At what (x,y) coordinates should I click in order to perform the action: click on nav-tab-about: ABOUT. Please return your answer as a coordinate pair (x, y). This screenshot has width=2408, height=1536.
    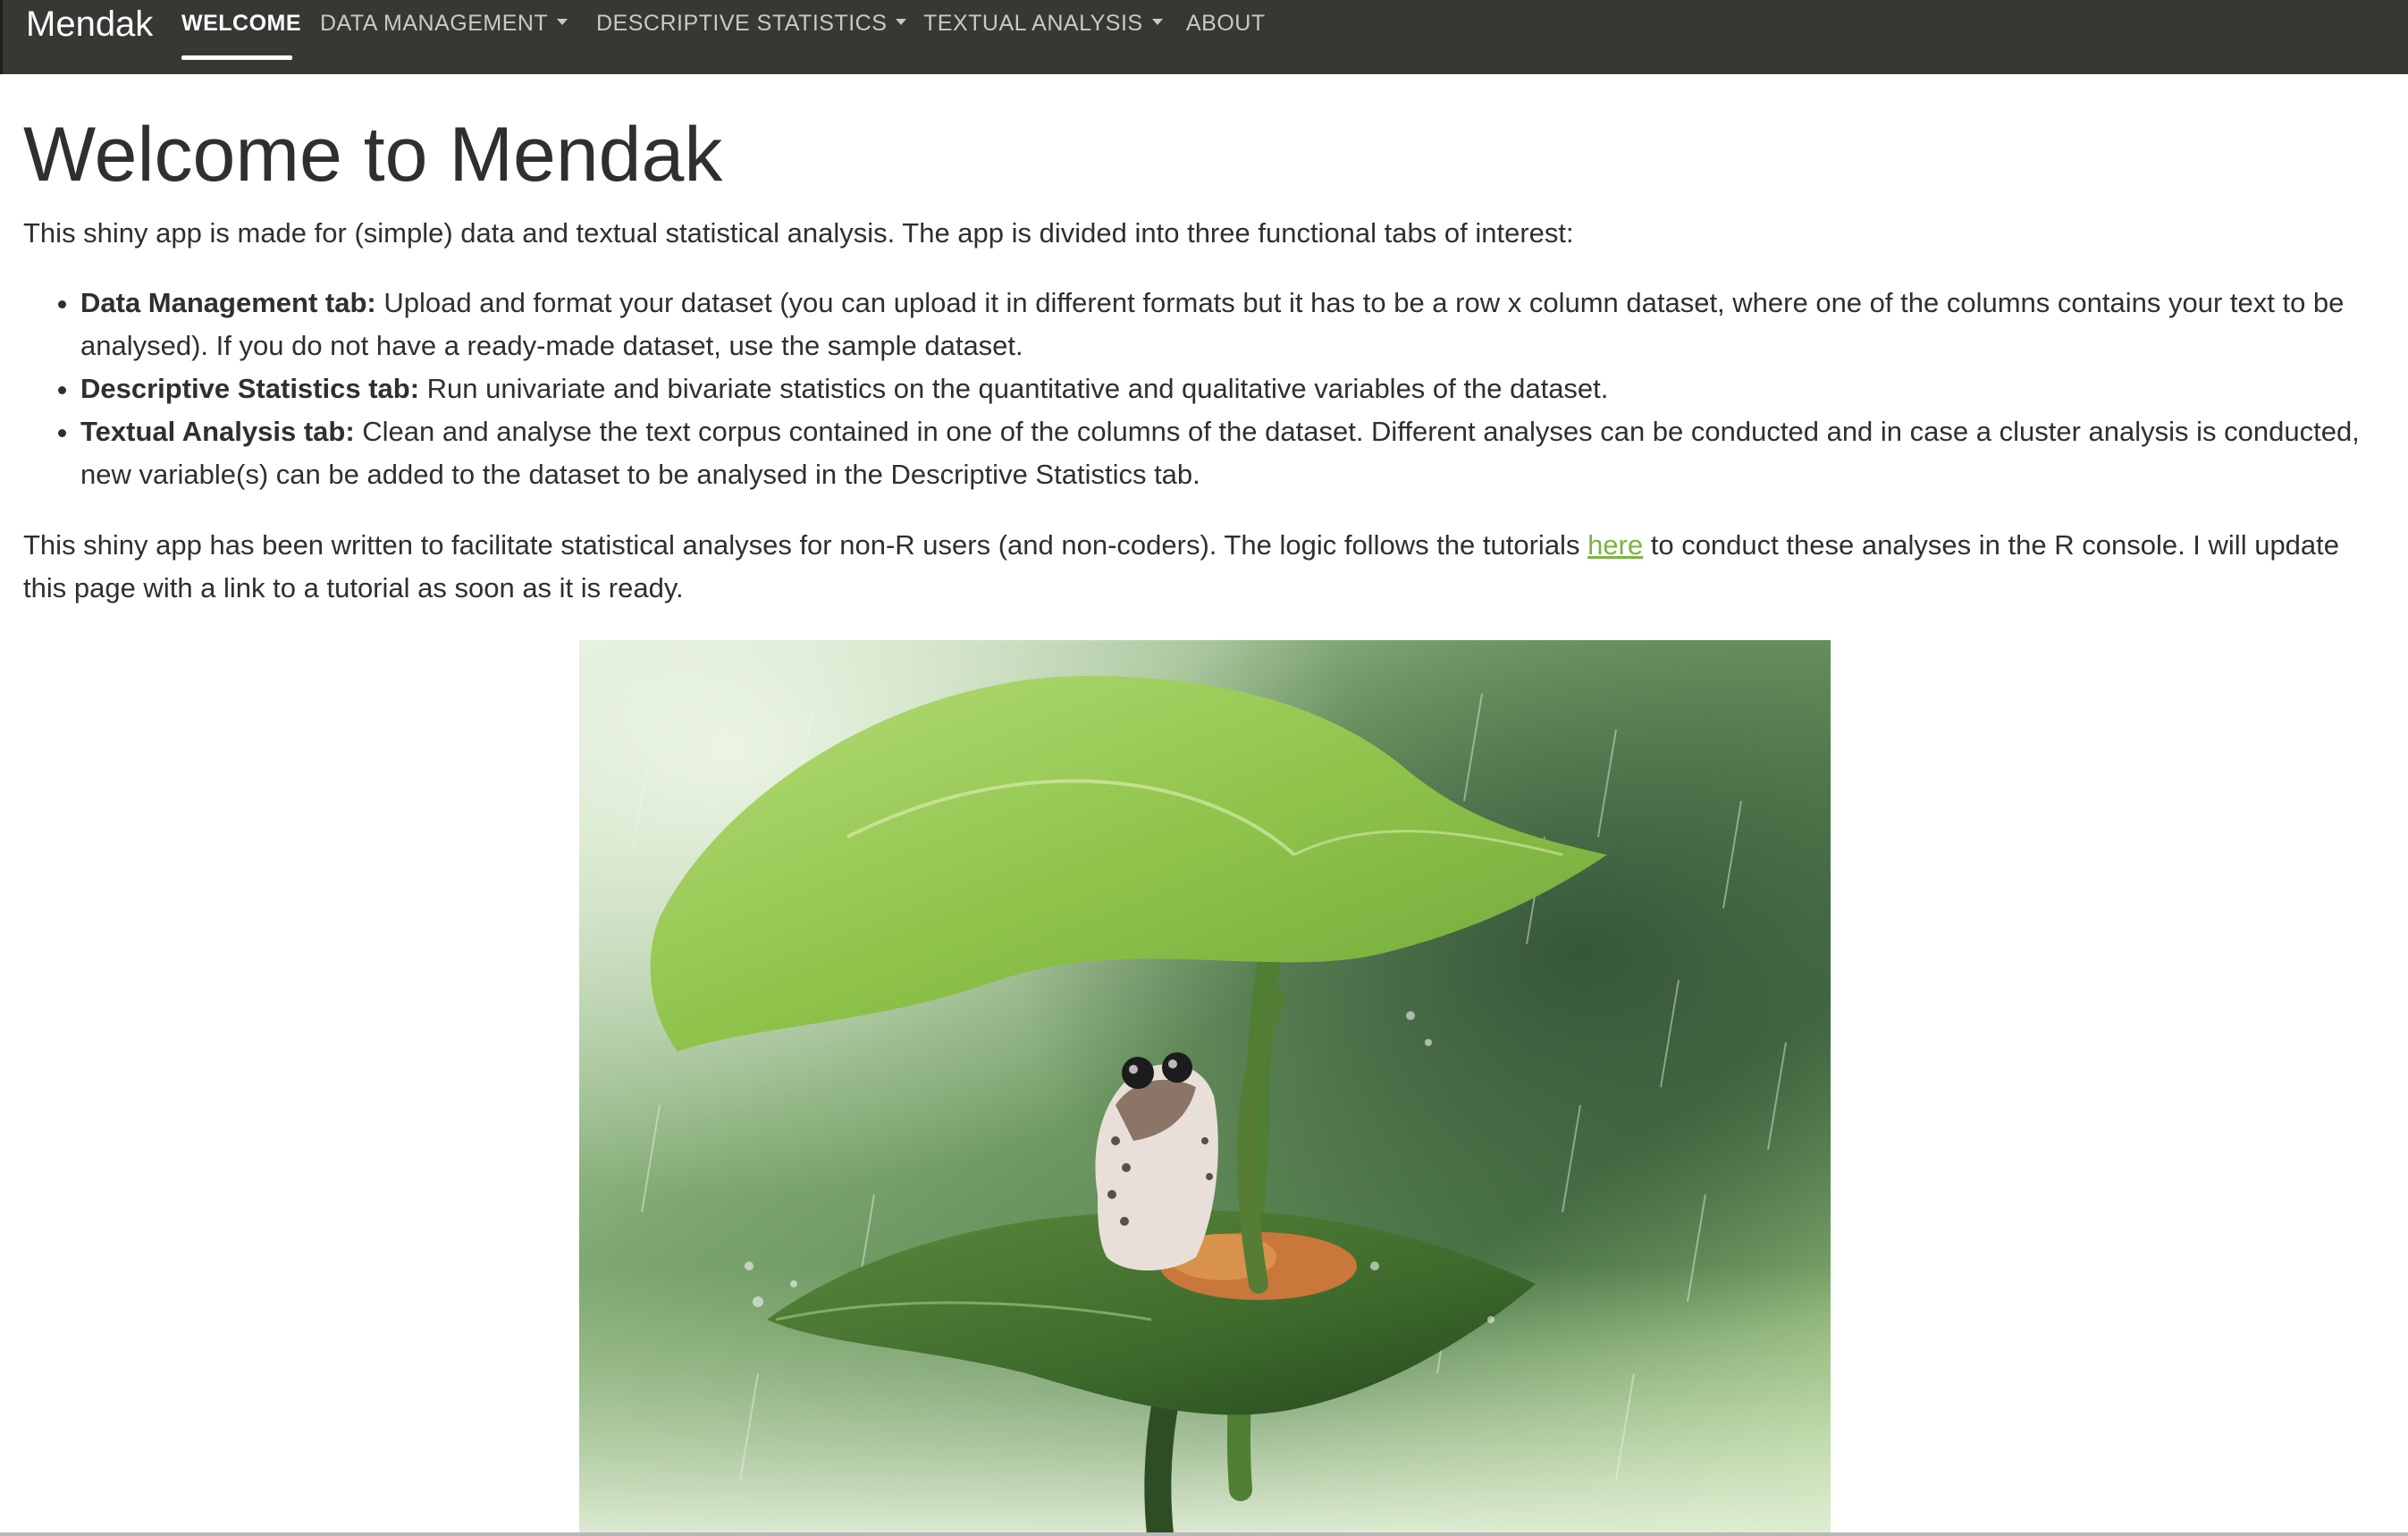
    Looking at the image, I should click on (1226, 23).